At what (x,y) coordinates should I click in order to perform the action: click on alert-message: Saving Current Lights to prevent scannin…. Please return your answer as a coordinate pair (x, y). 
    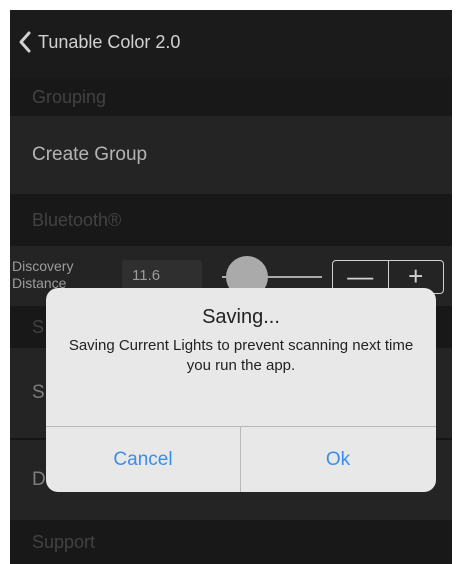
    Looking at the image, I should click on (241, 355).